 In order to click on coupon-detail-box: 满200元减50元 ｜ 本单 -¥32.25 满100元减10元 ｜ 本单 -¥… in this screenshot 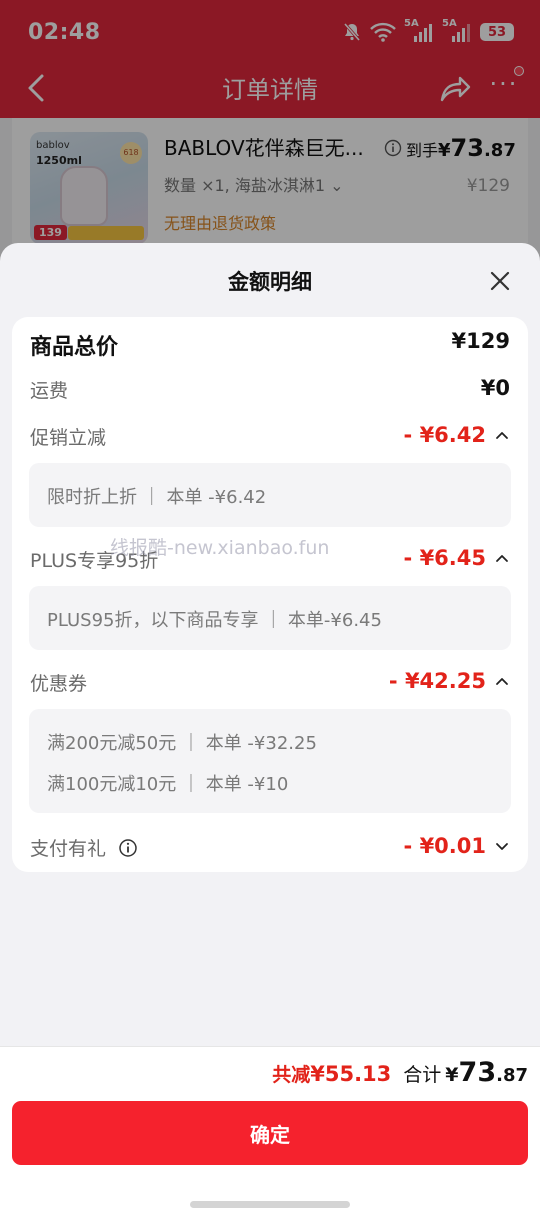, I will do `click(270, 761)`.